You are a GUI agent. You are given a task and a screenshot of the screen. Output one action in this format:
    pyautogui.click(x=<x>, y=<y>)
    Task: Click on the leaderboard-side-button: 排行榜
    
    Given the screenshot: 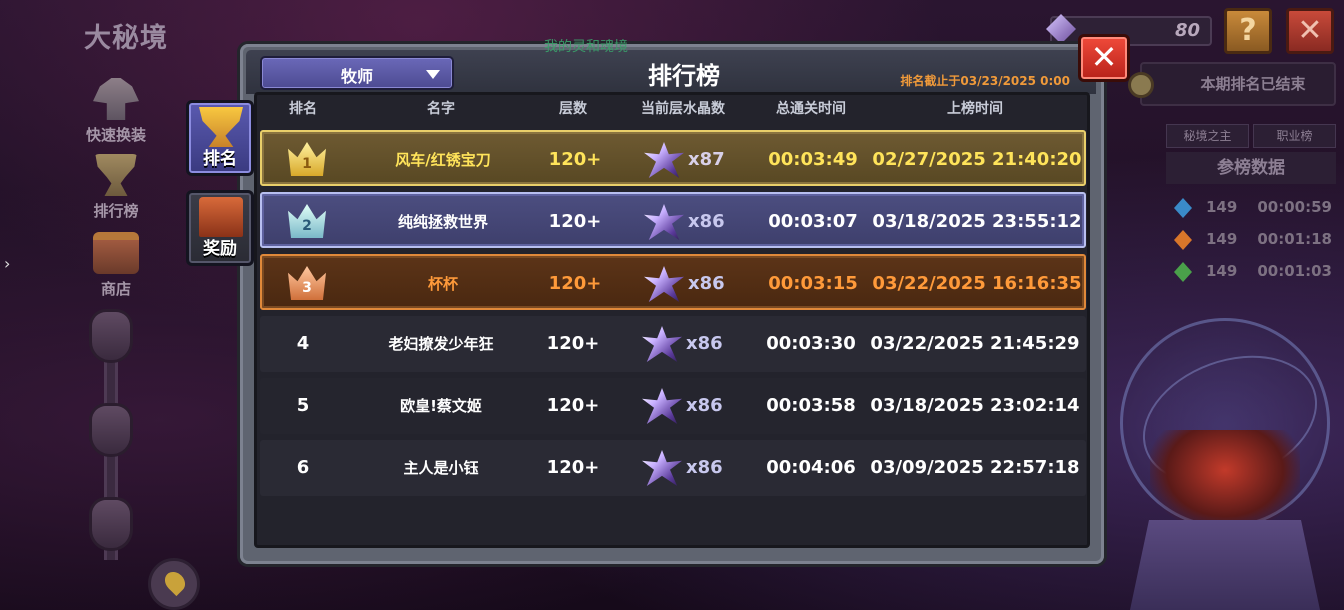 What is the action you would take?
    pyautogui.click(x=116, y=187)
    